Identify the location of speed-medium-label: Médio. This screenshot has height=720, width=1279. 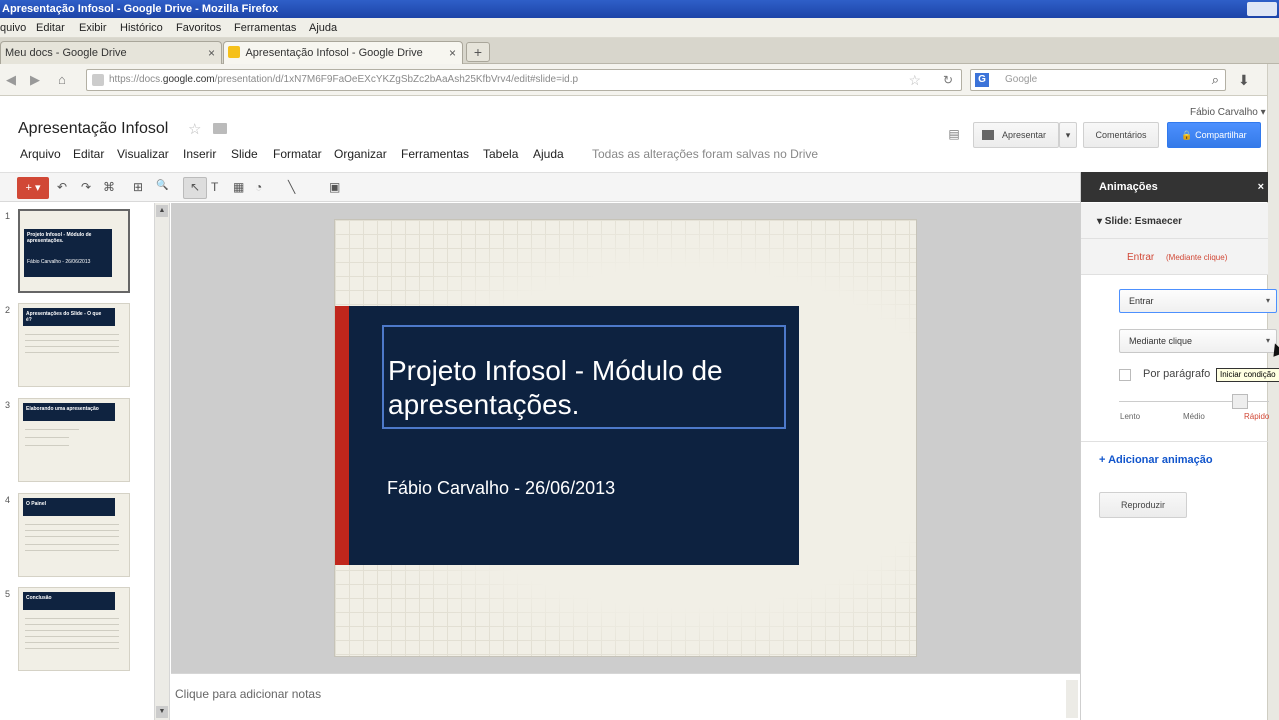
(1194, 416).